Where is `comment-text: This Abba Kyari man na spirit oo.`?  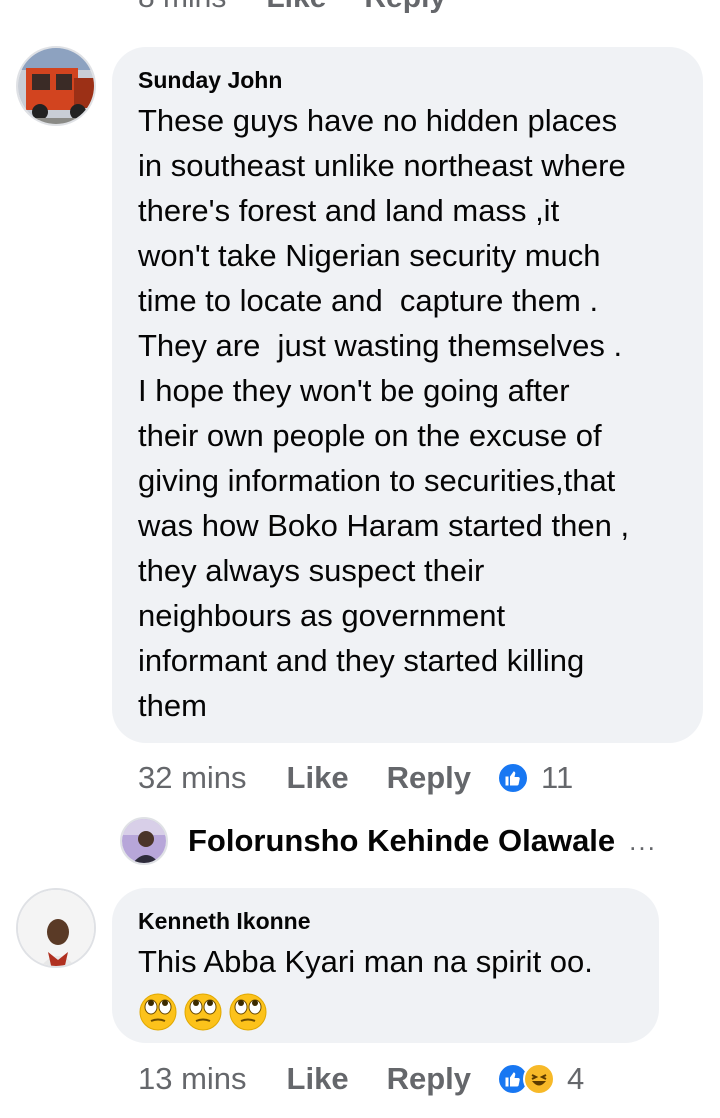
comment-text: This Abba Kyari man na spirit oo. is located at coordinates (385, 961).